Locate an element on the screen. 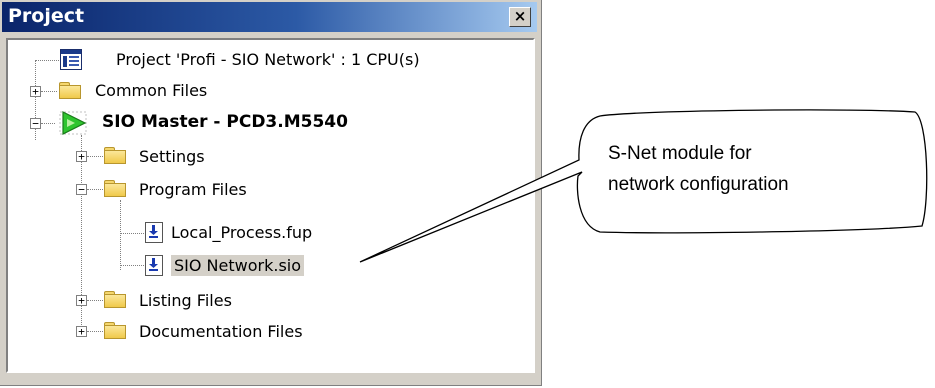 The image size is (935, 388). callout-line-1: S-Net module for is located at coordinates (680, 153).